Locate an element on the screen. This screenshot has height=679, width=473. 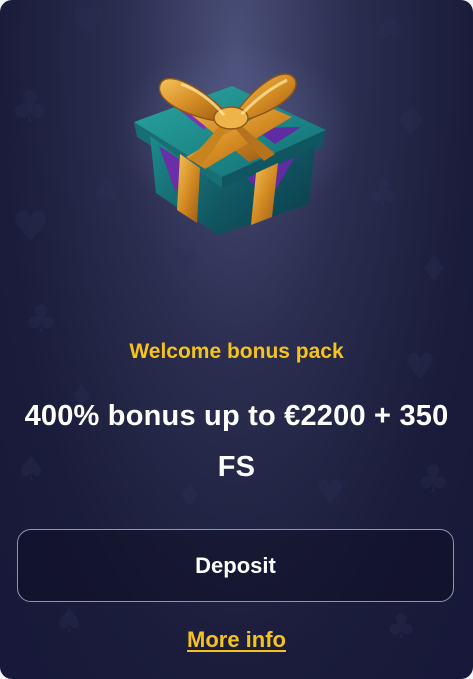
deposit-button: Deposit is located at coordinates (235, 565).